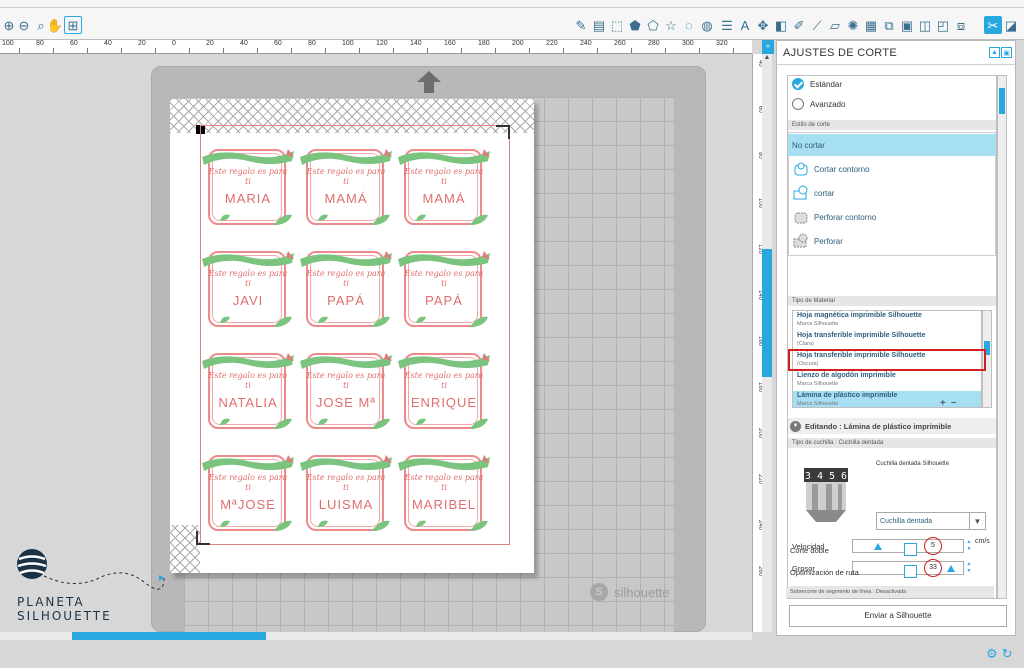  I want to click on canvas-horizontal-scrollbar, so click(376, 636).